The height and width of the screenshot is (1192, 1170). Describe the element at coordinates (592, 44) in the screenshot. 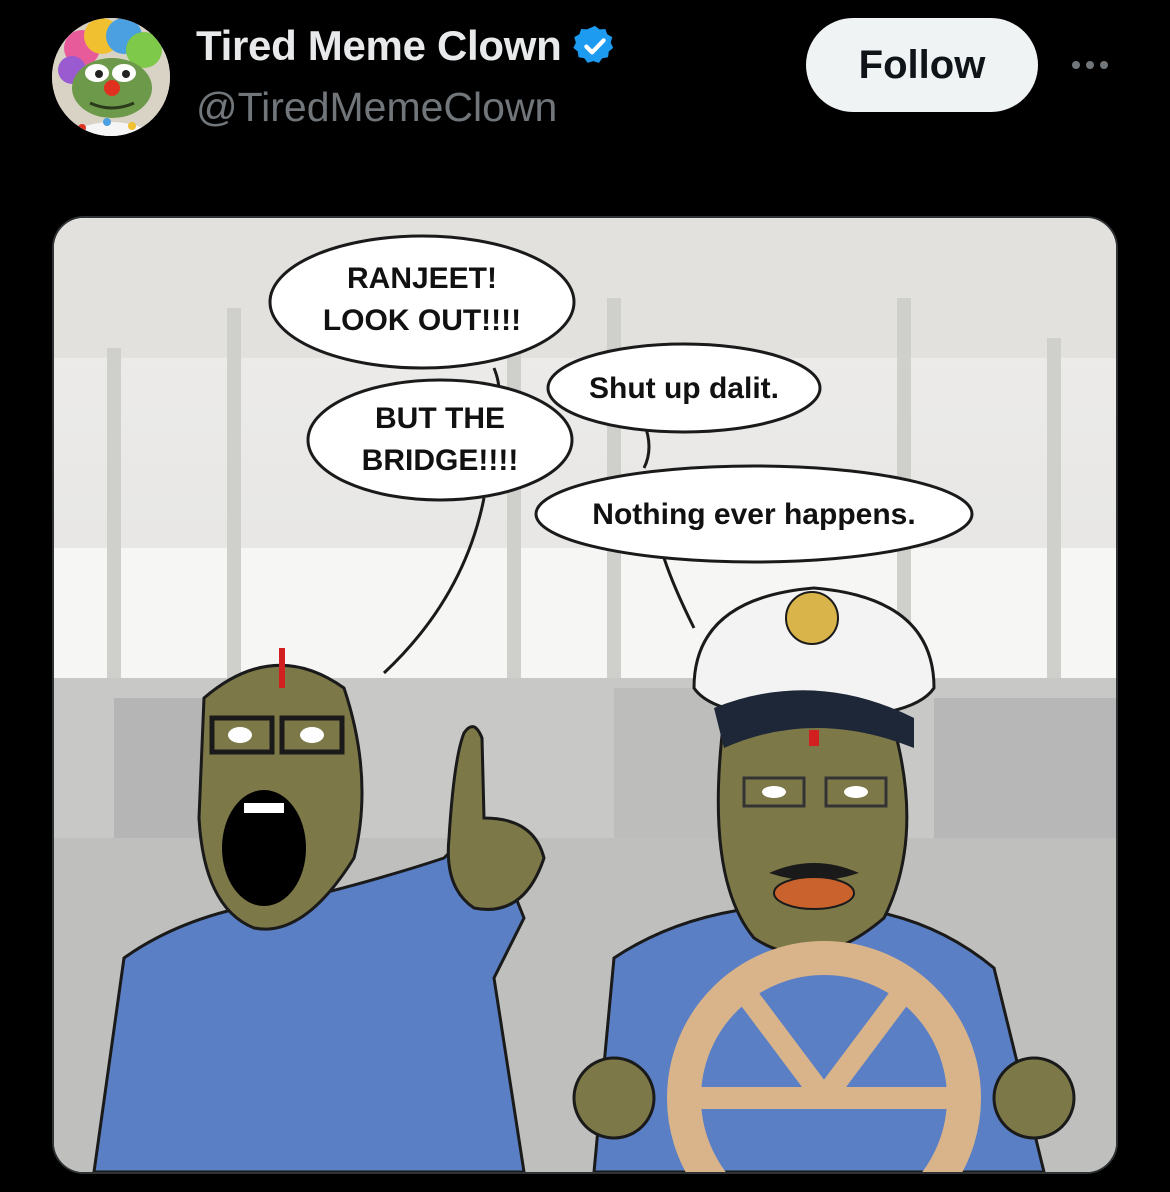

I see `verified-badge-icon` at that location.